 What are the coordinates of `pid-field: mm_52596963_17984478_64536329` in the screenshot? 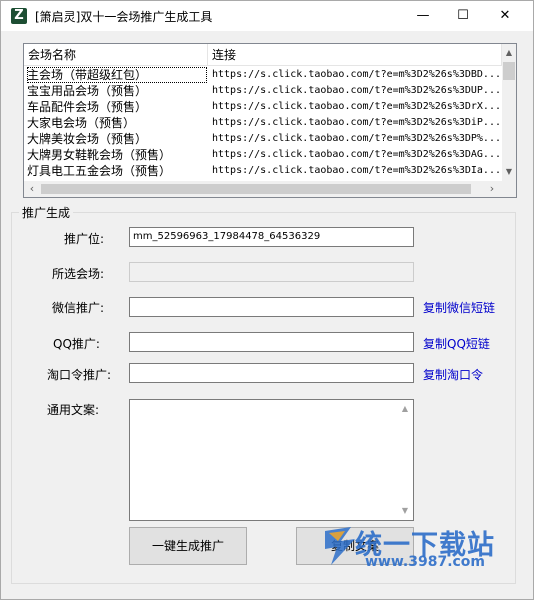 It's located at (271, 237).